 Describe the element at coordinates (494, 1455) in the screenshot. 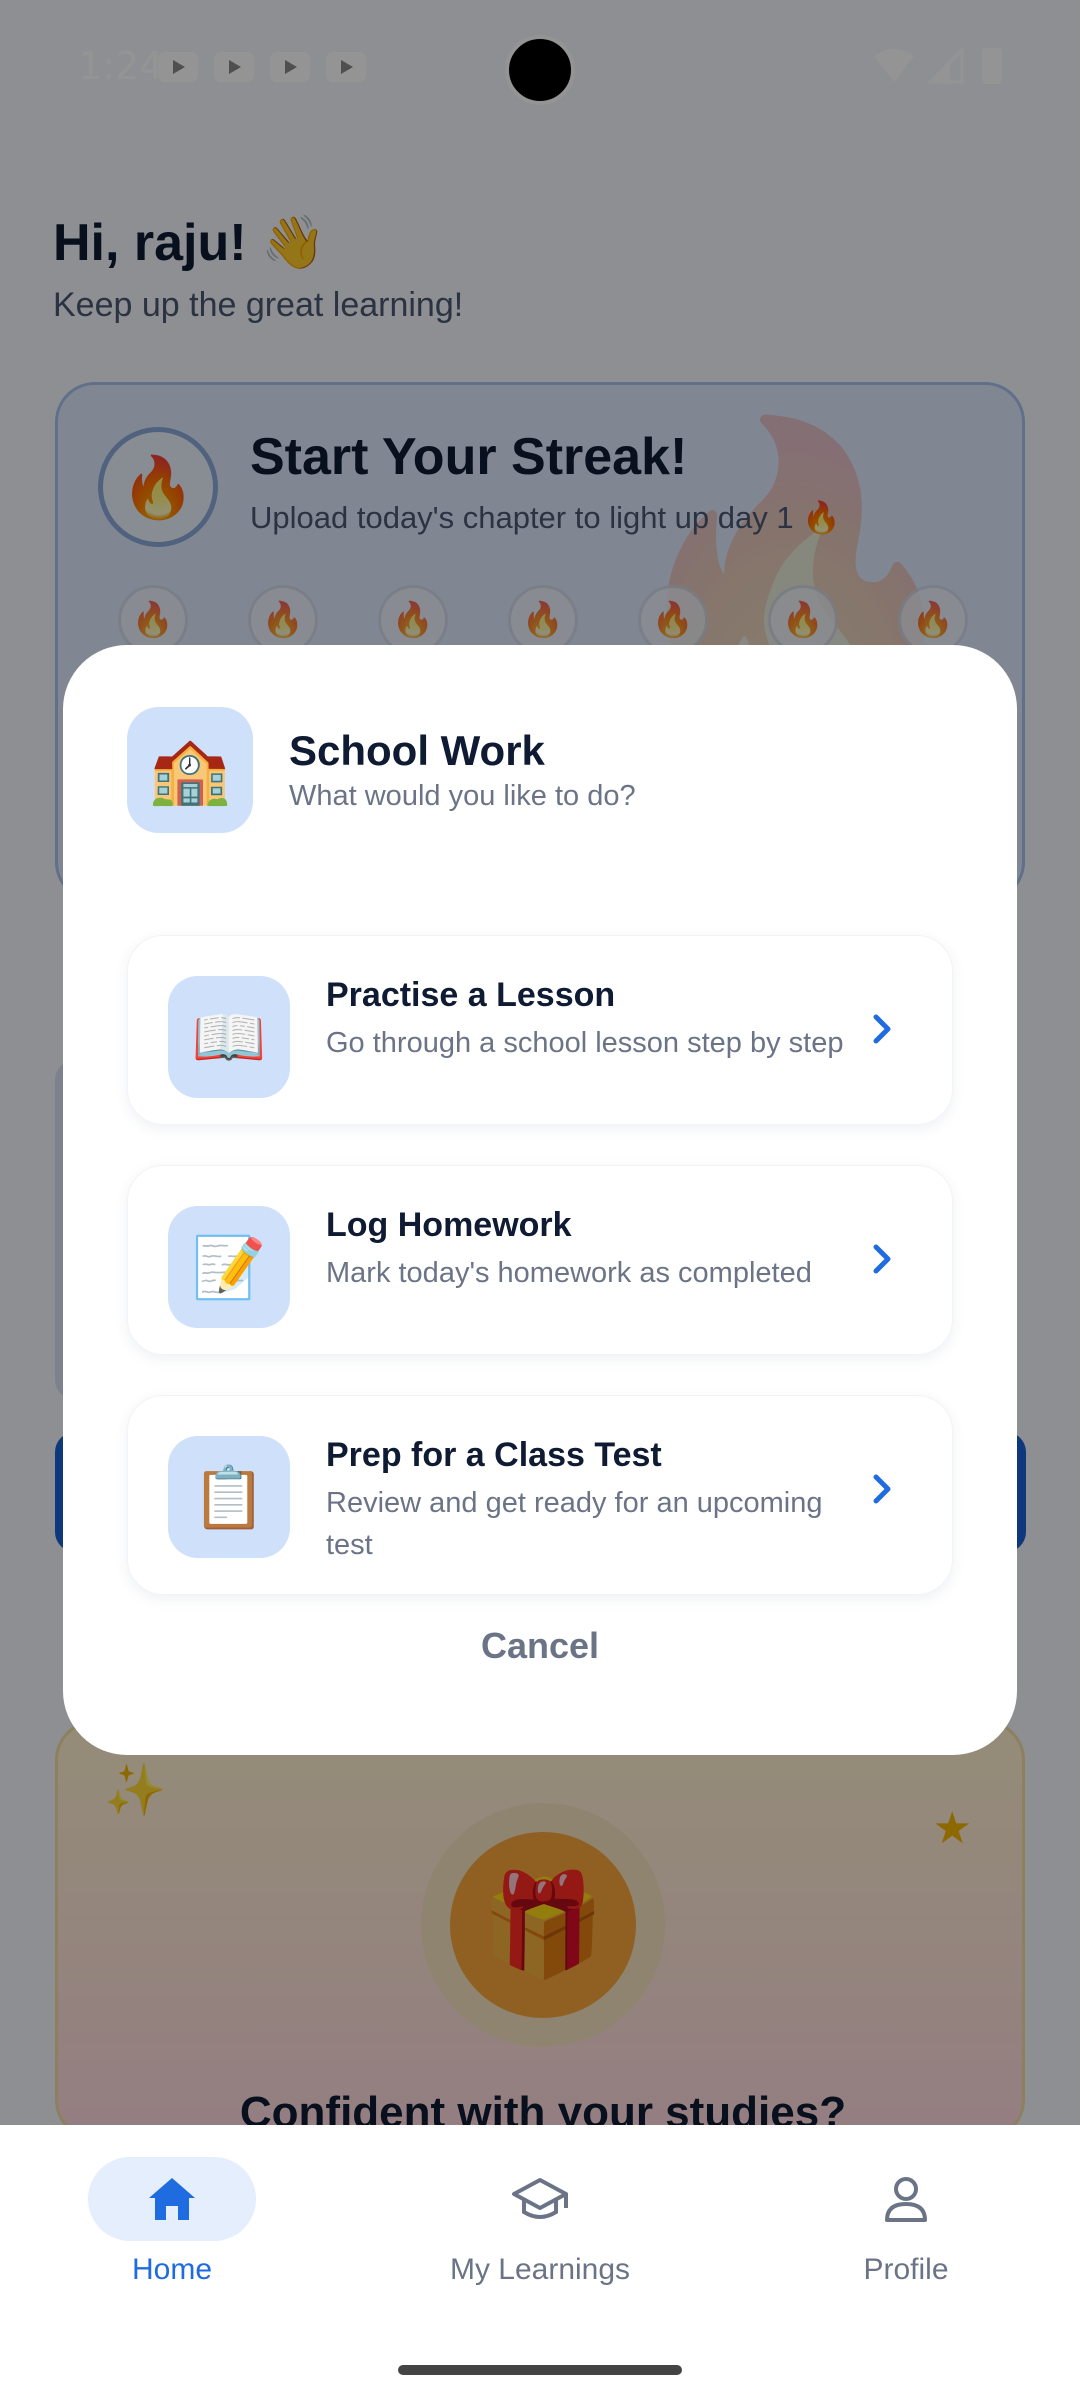

I see `option-title: Prep for a Class Test` at that location.